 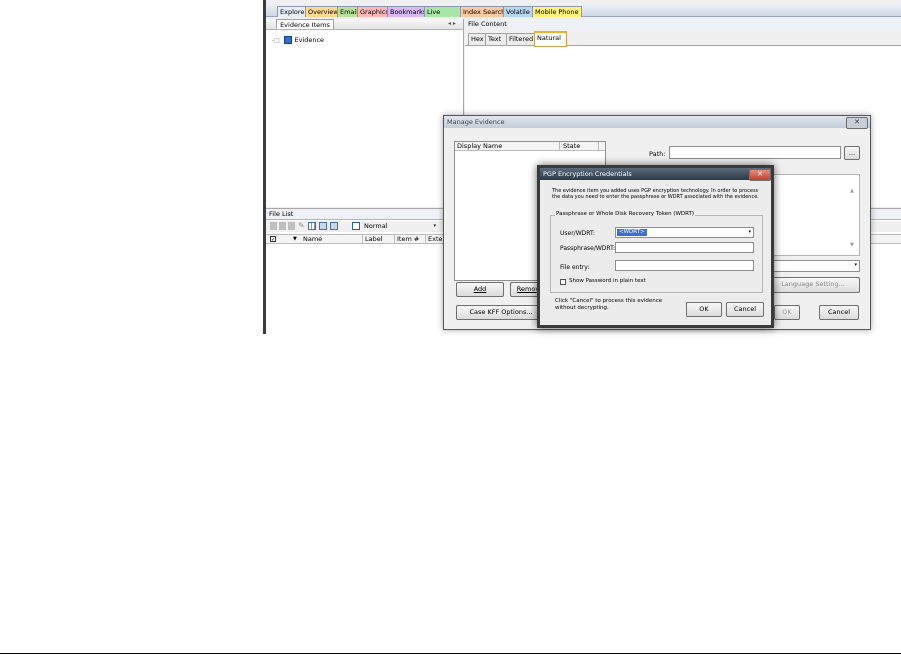 What do you see at coordinates (557, 11) in the screenshot?
I see `tab-mobile-phone: Mobile Phone` at bounding box center [557, 11].